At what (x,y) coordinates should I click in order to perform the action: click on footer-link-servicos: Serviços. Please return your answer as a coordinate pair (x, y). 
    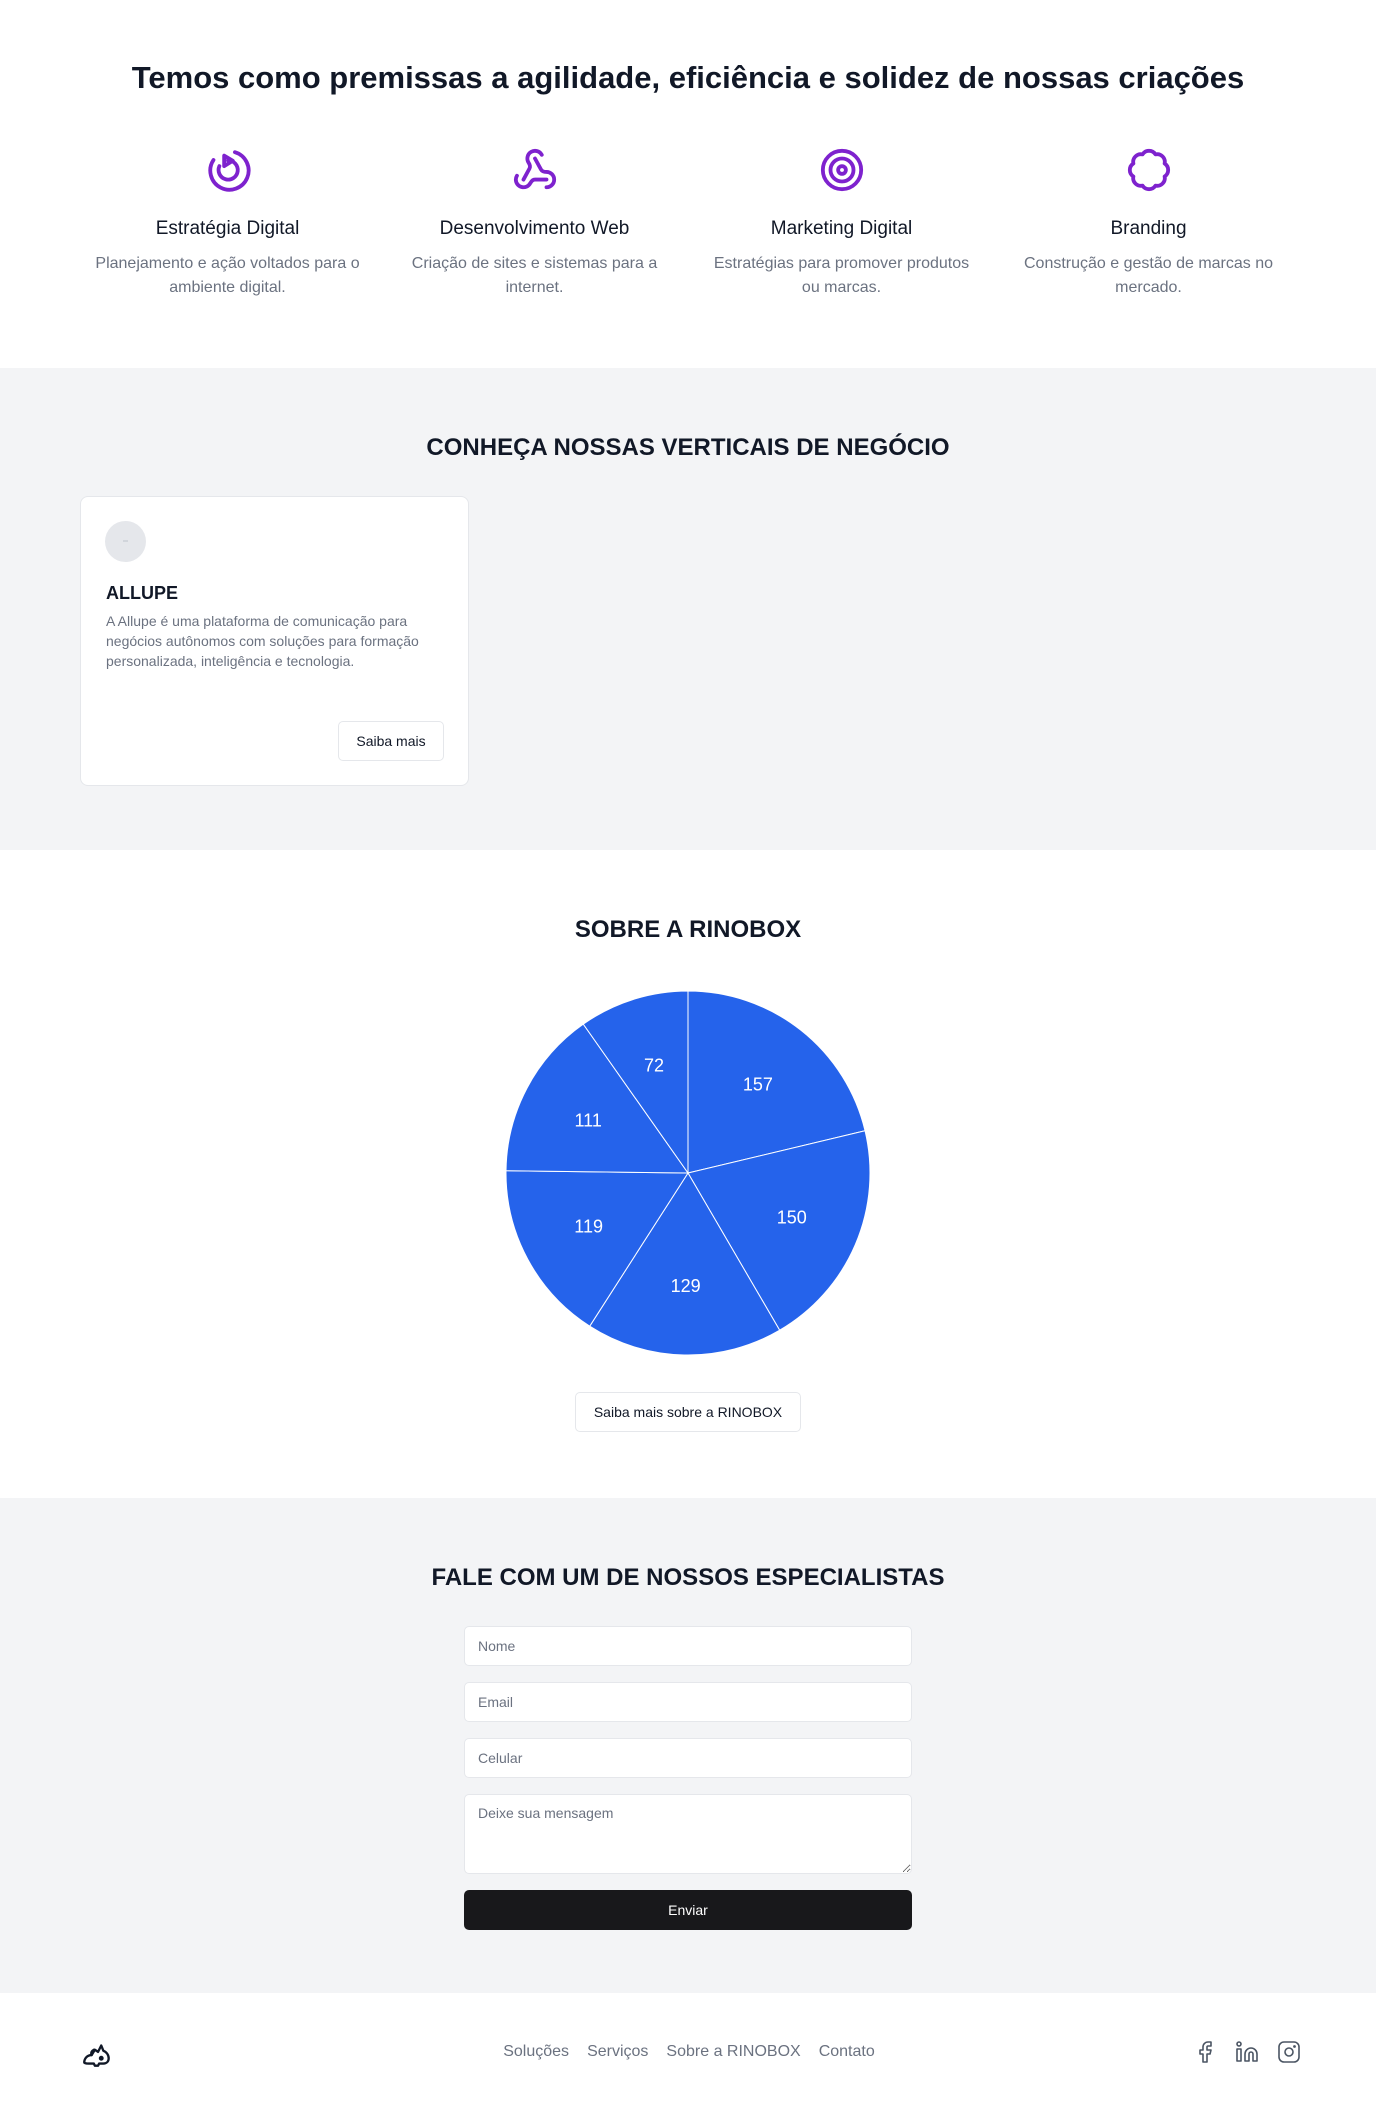
    Looking at the image, I should click on (616, 2052).